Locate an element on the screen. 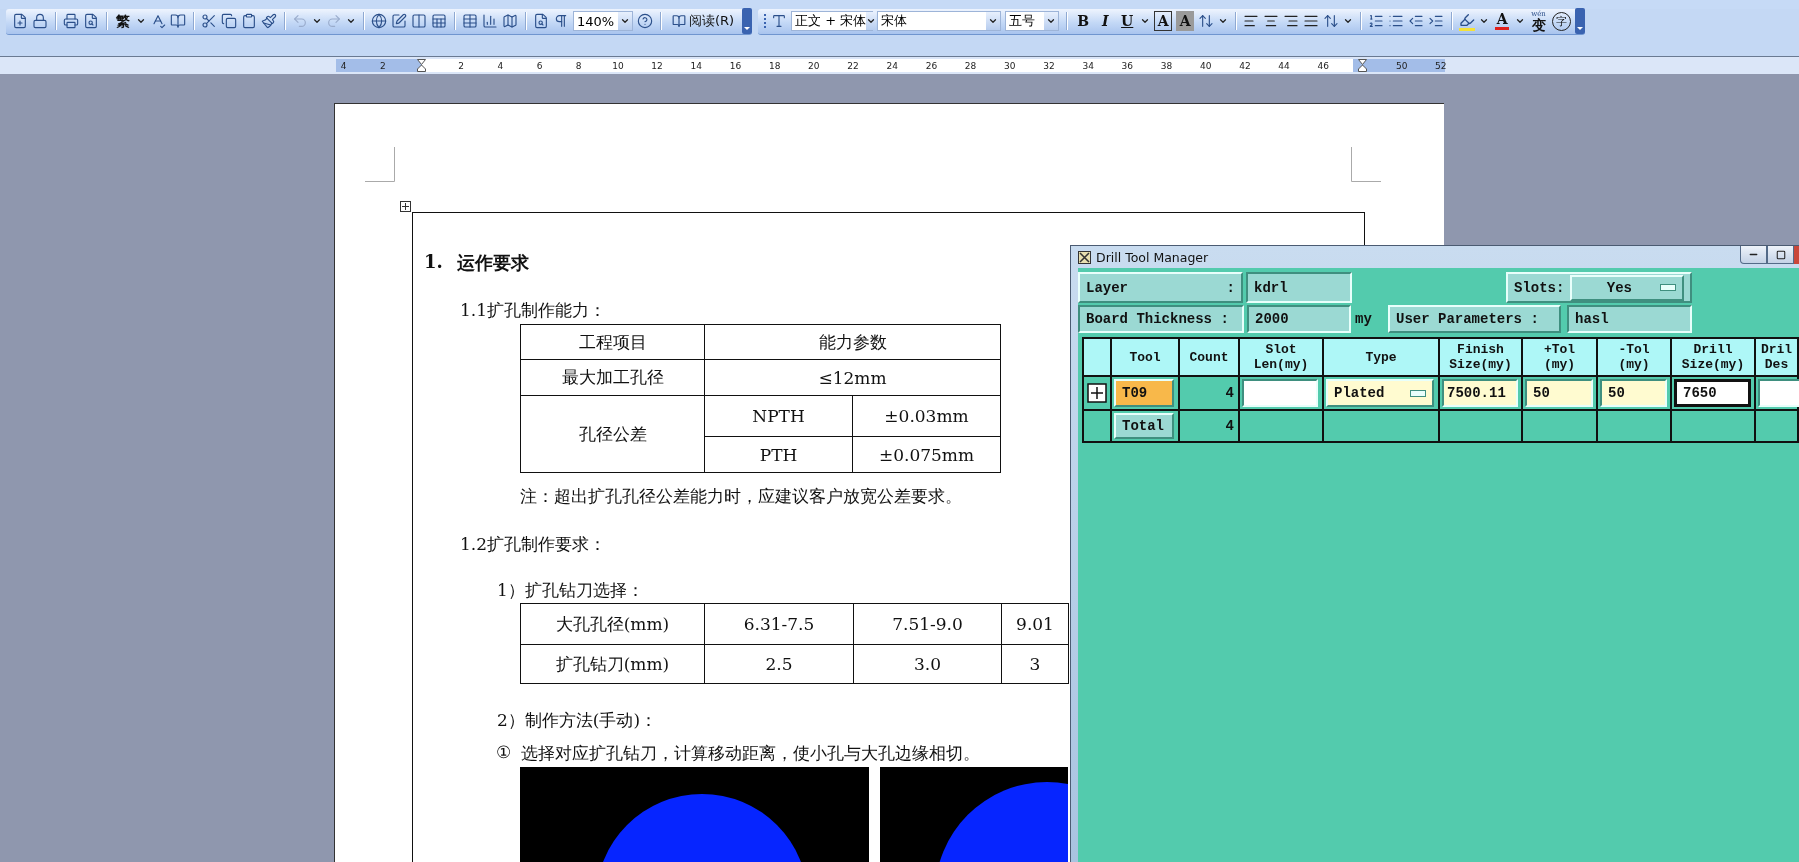  help-icon is located at coordinates (645, 21).